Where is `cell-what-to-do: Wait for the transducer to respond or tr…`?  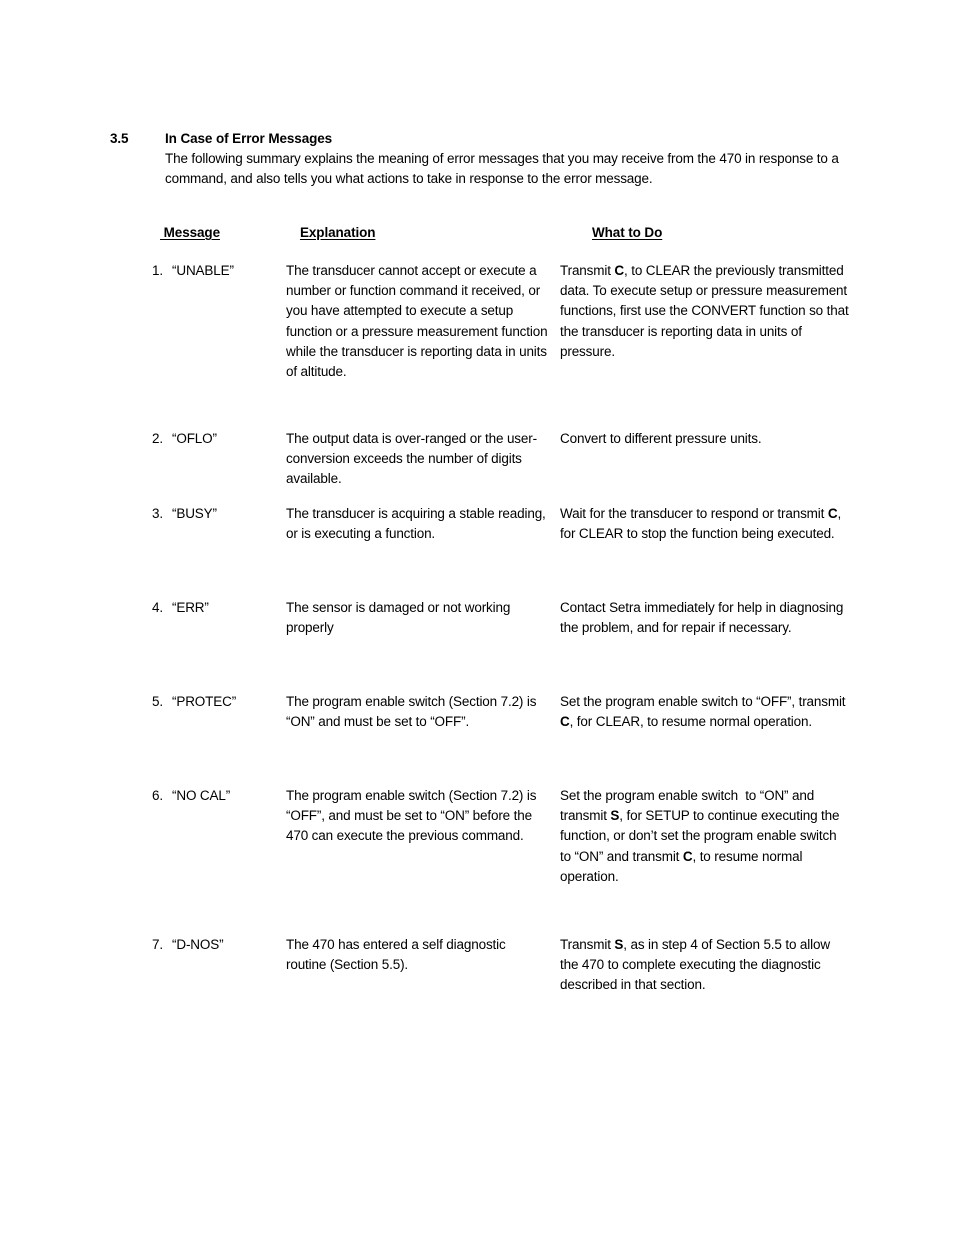 cell-what-to-do: Wait for the transducer to respond or tr… is located at coordinates (702, 524).